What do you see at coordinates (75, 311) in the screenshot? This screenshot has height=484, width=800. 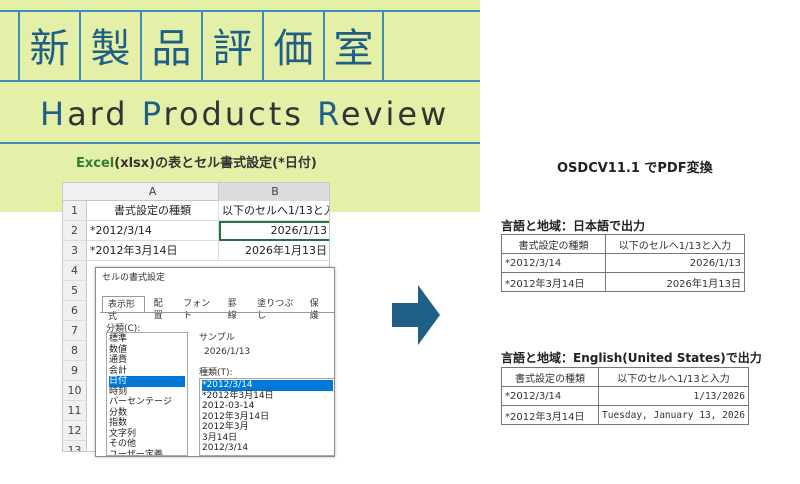 I see `row-header: 6` at bounding box center [75, 311].